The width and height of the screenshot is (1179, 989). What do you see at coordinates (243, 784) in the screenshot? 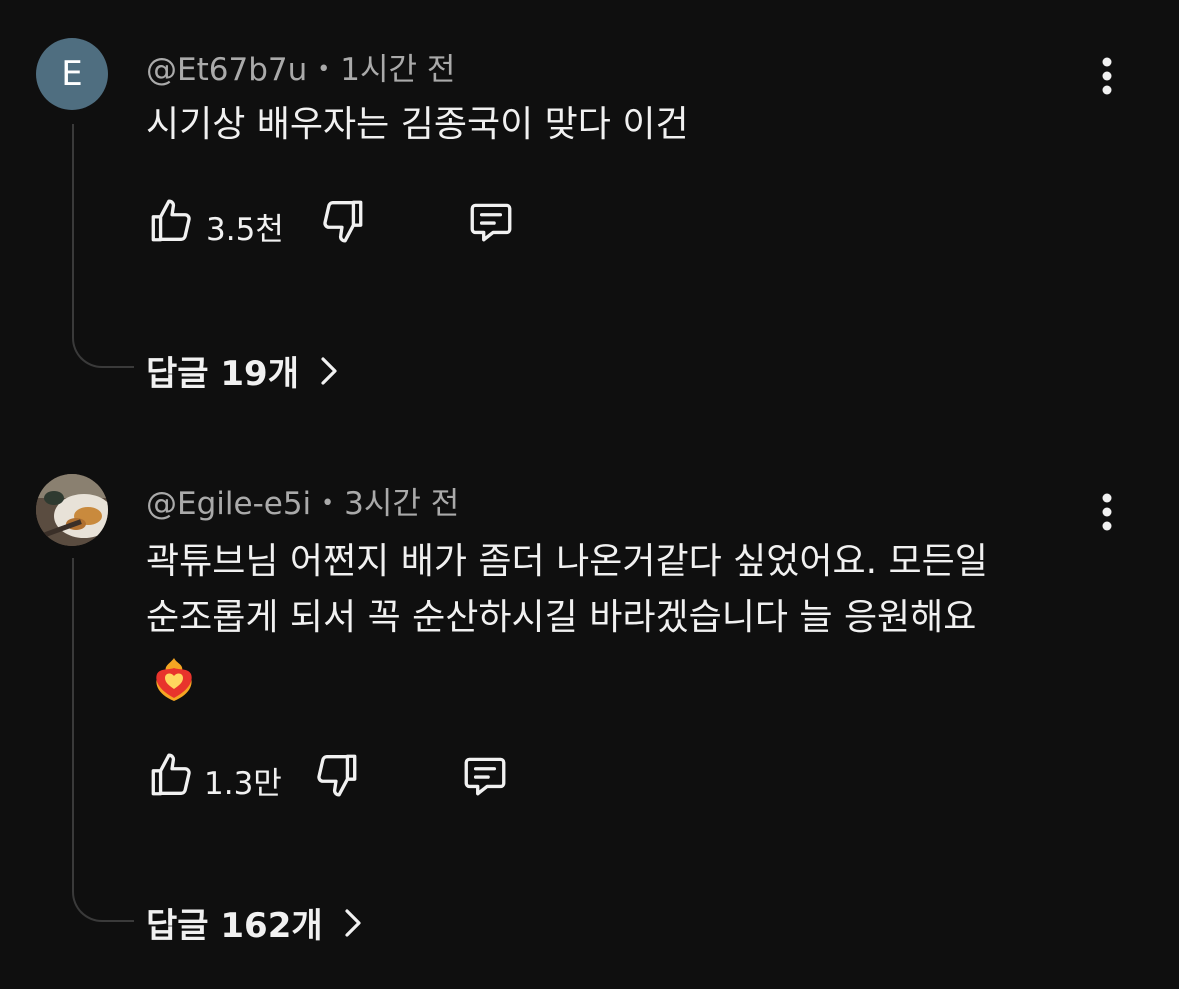
I see `like-count: 1.3만` at bounding box center [243, 784].